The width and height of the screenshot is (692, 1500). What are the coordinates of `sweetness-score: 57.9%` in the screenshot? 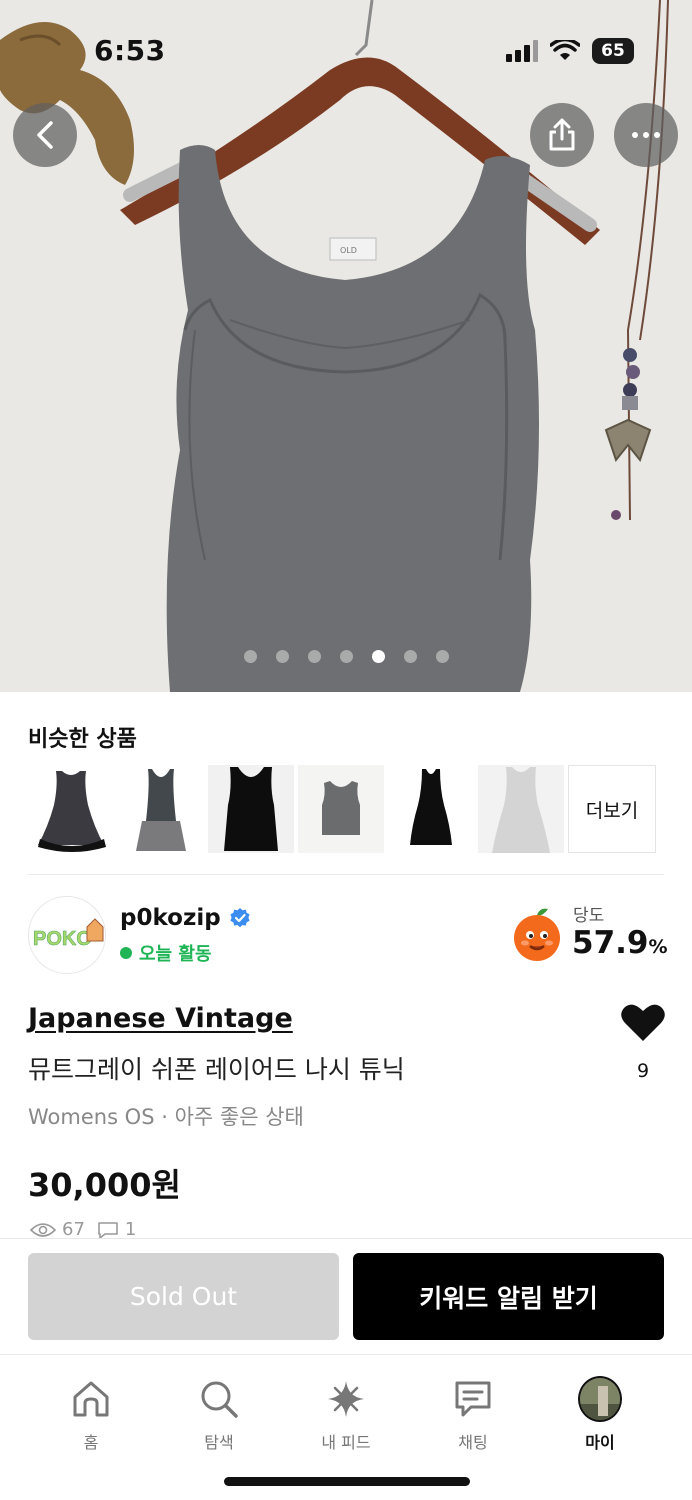 It's located at (620, 943).